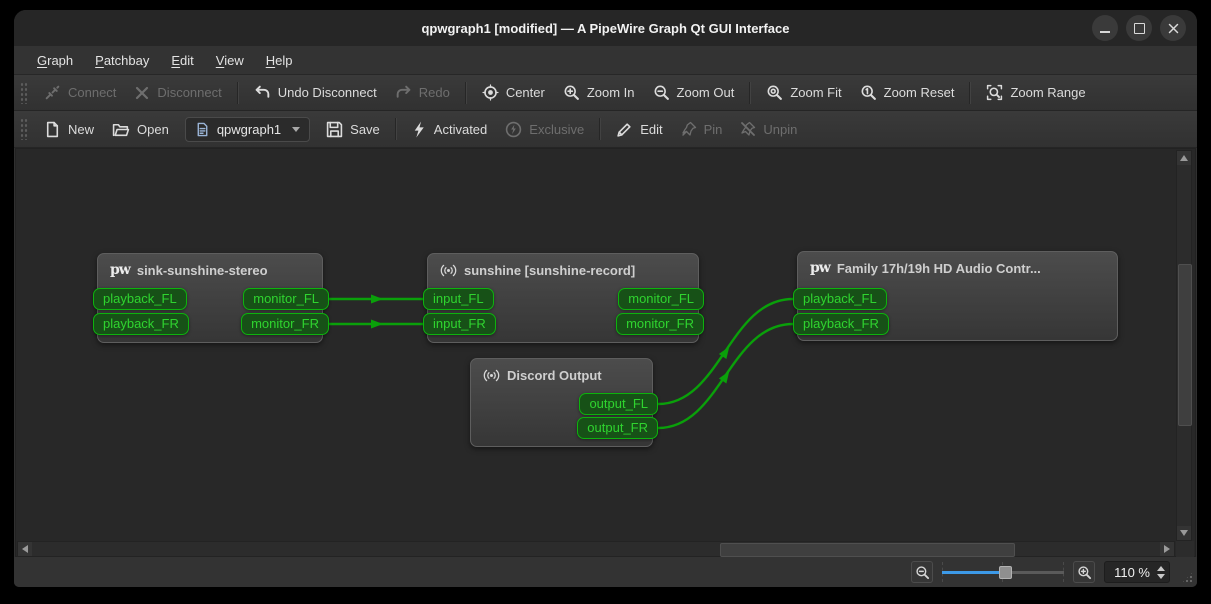  I want to click on pipewire-icon: pw, so click(120, 270).